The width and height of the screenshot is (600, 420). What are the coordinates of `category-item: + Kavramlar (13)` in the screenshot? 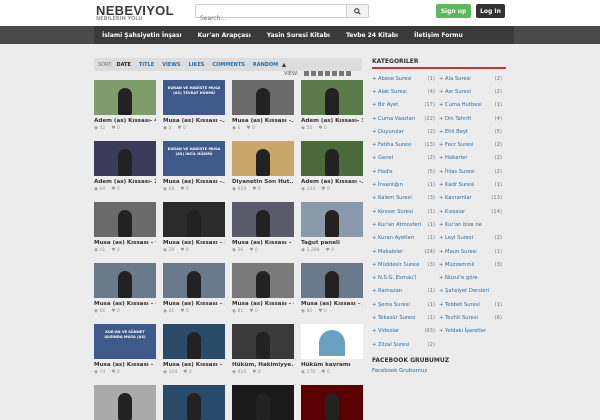 It's located at (472, 198).